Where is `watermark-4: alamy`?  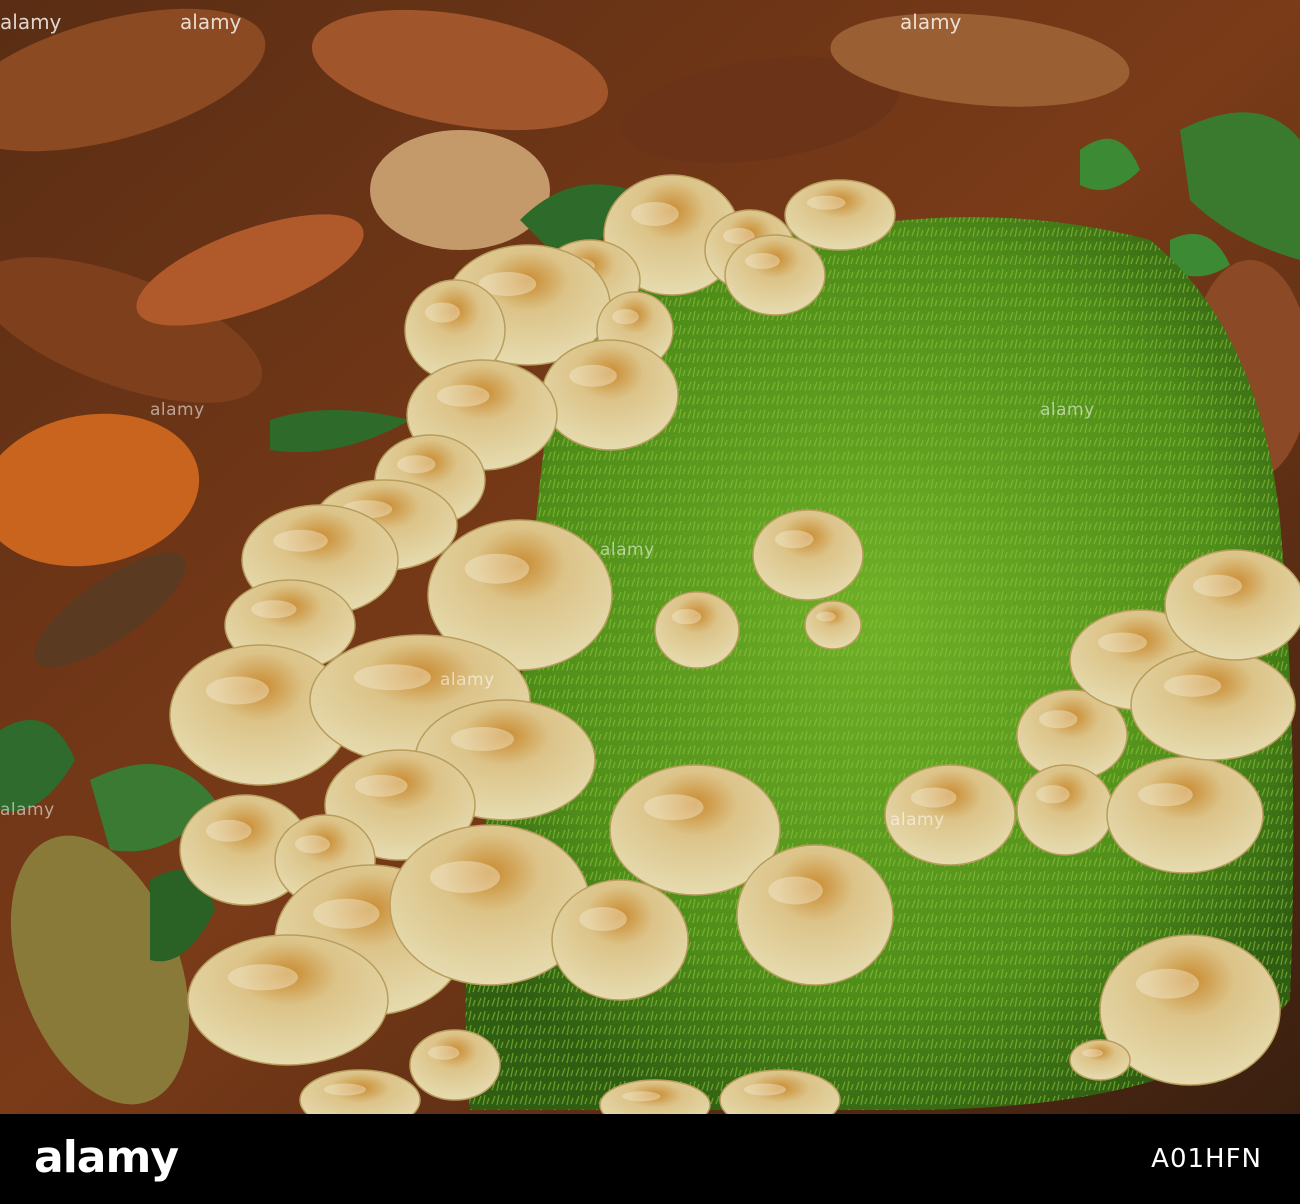 watermark-4: alamy is located at coordinates (27, 810).